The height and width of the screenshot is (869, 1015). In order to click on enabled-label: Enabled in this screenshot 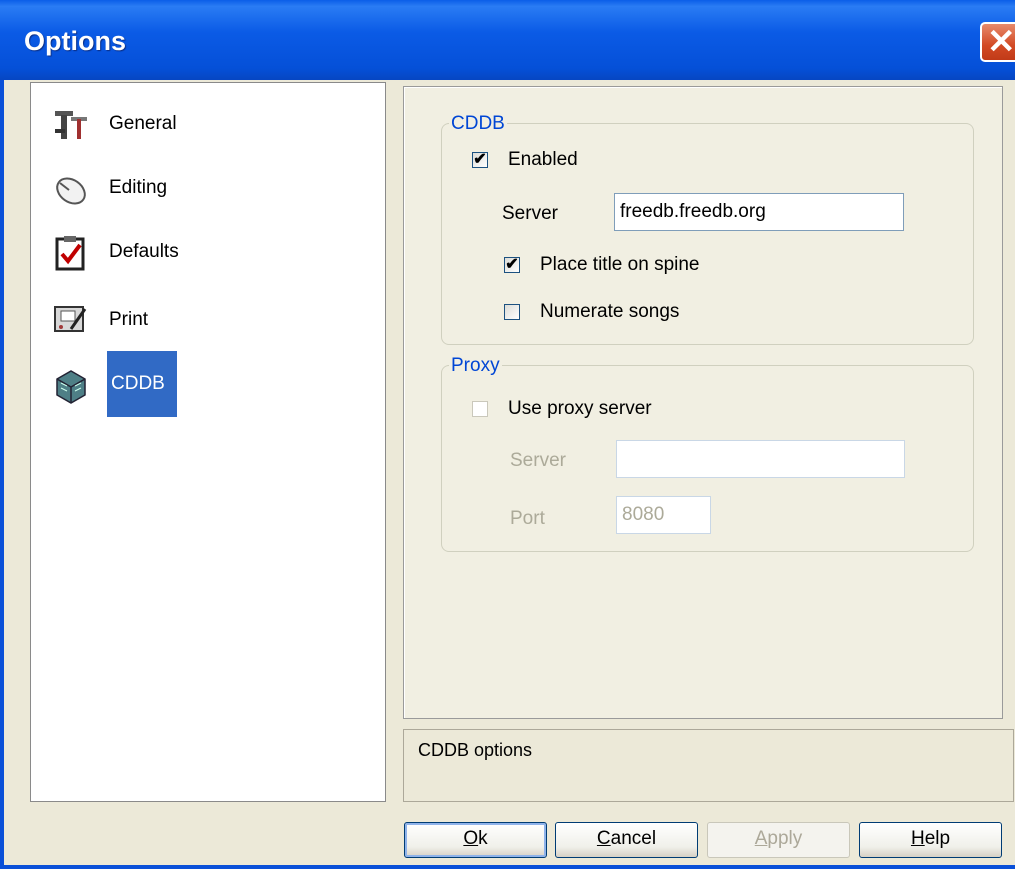, I will do `click(543, 159)`.